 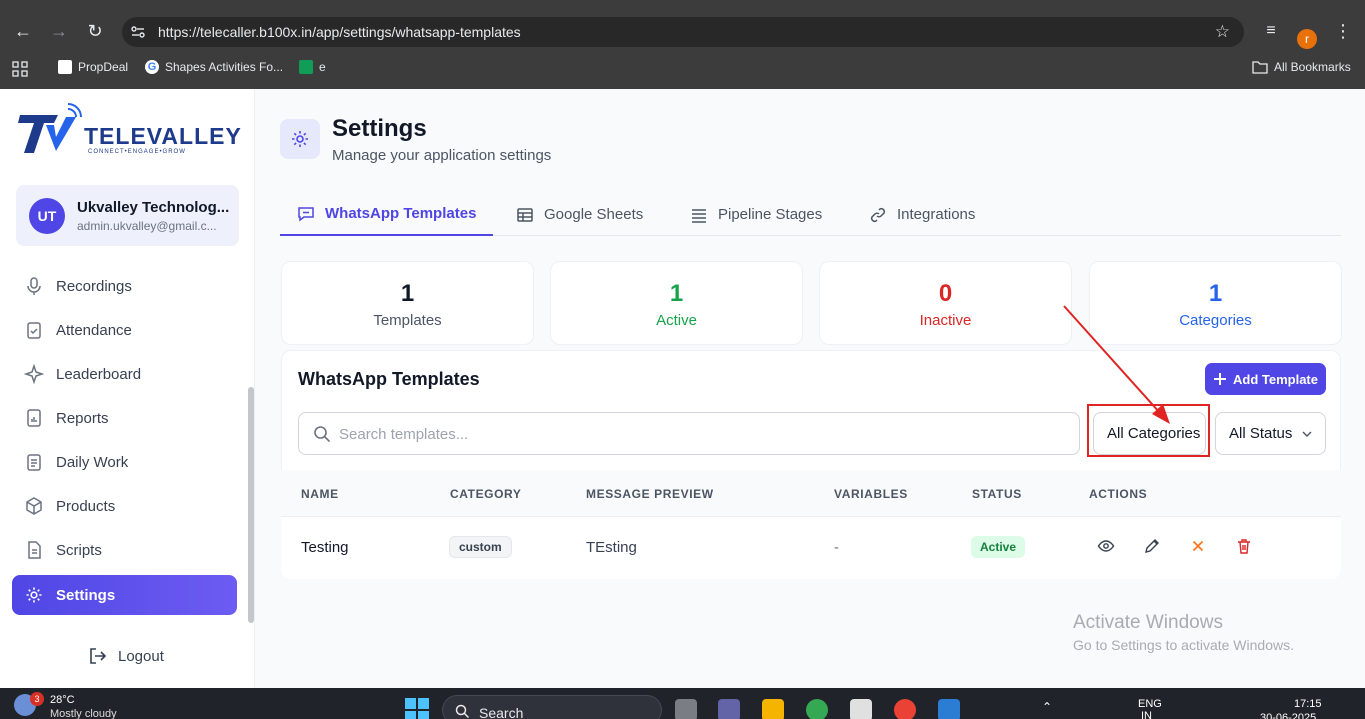 I want to click on site-info-icon, so click(x=138, y=32).